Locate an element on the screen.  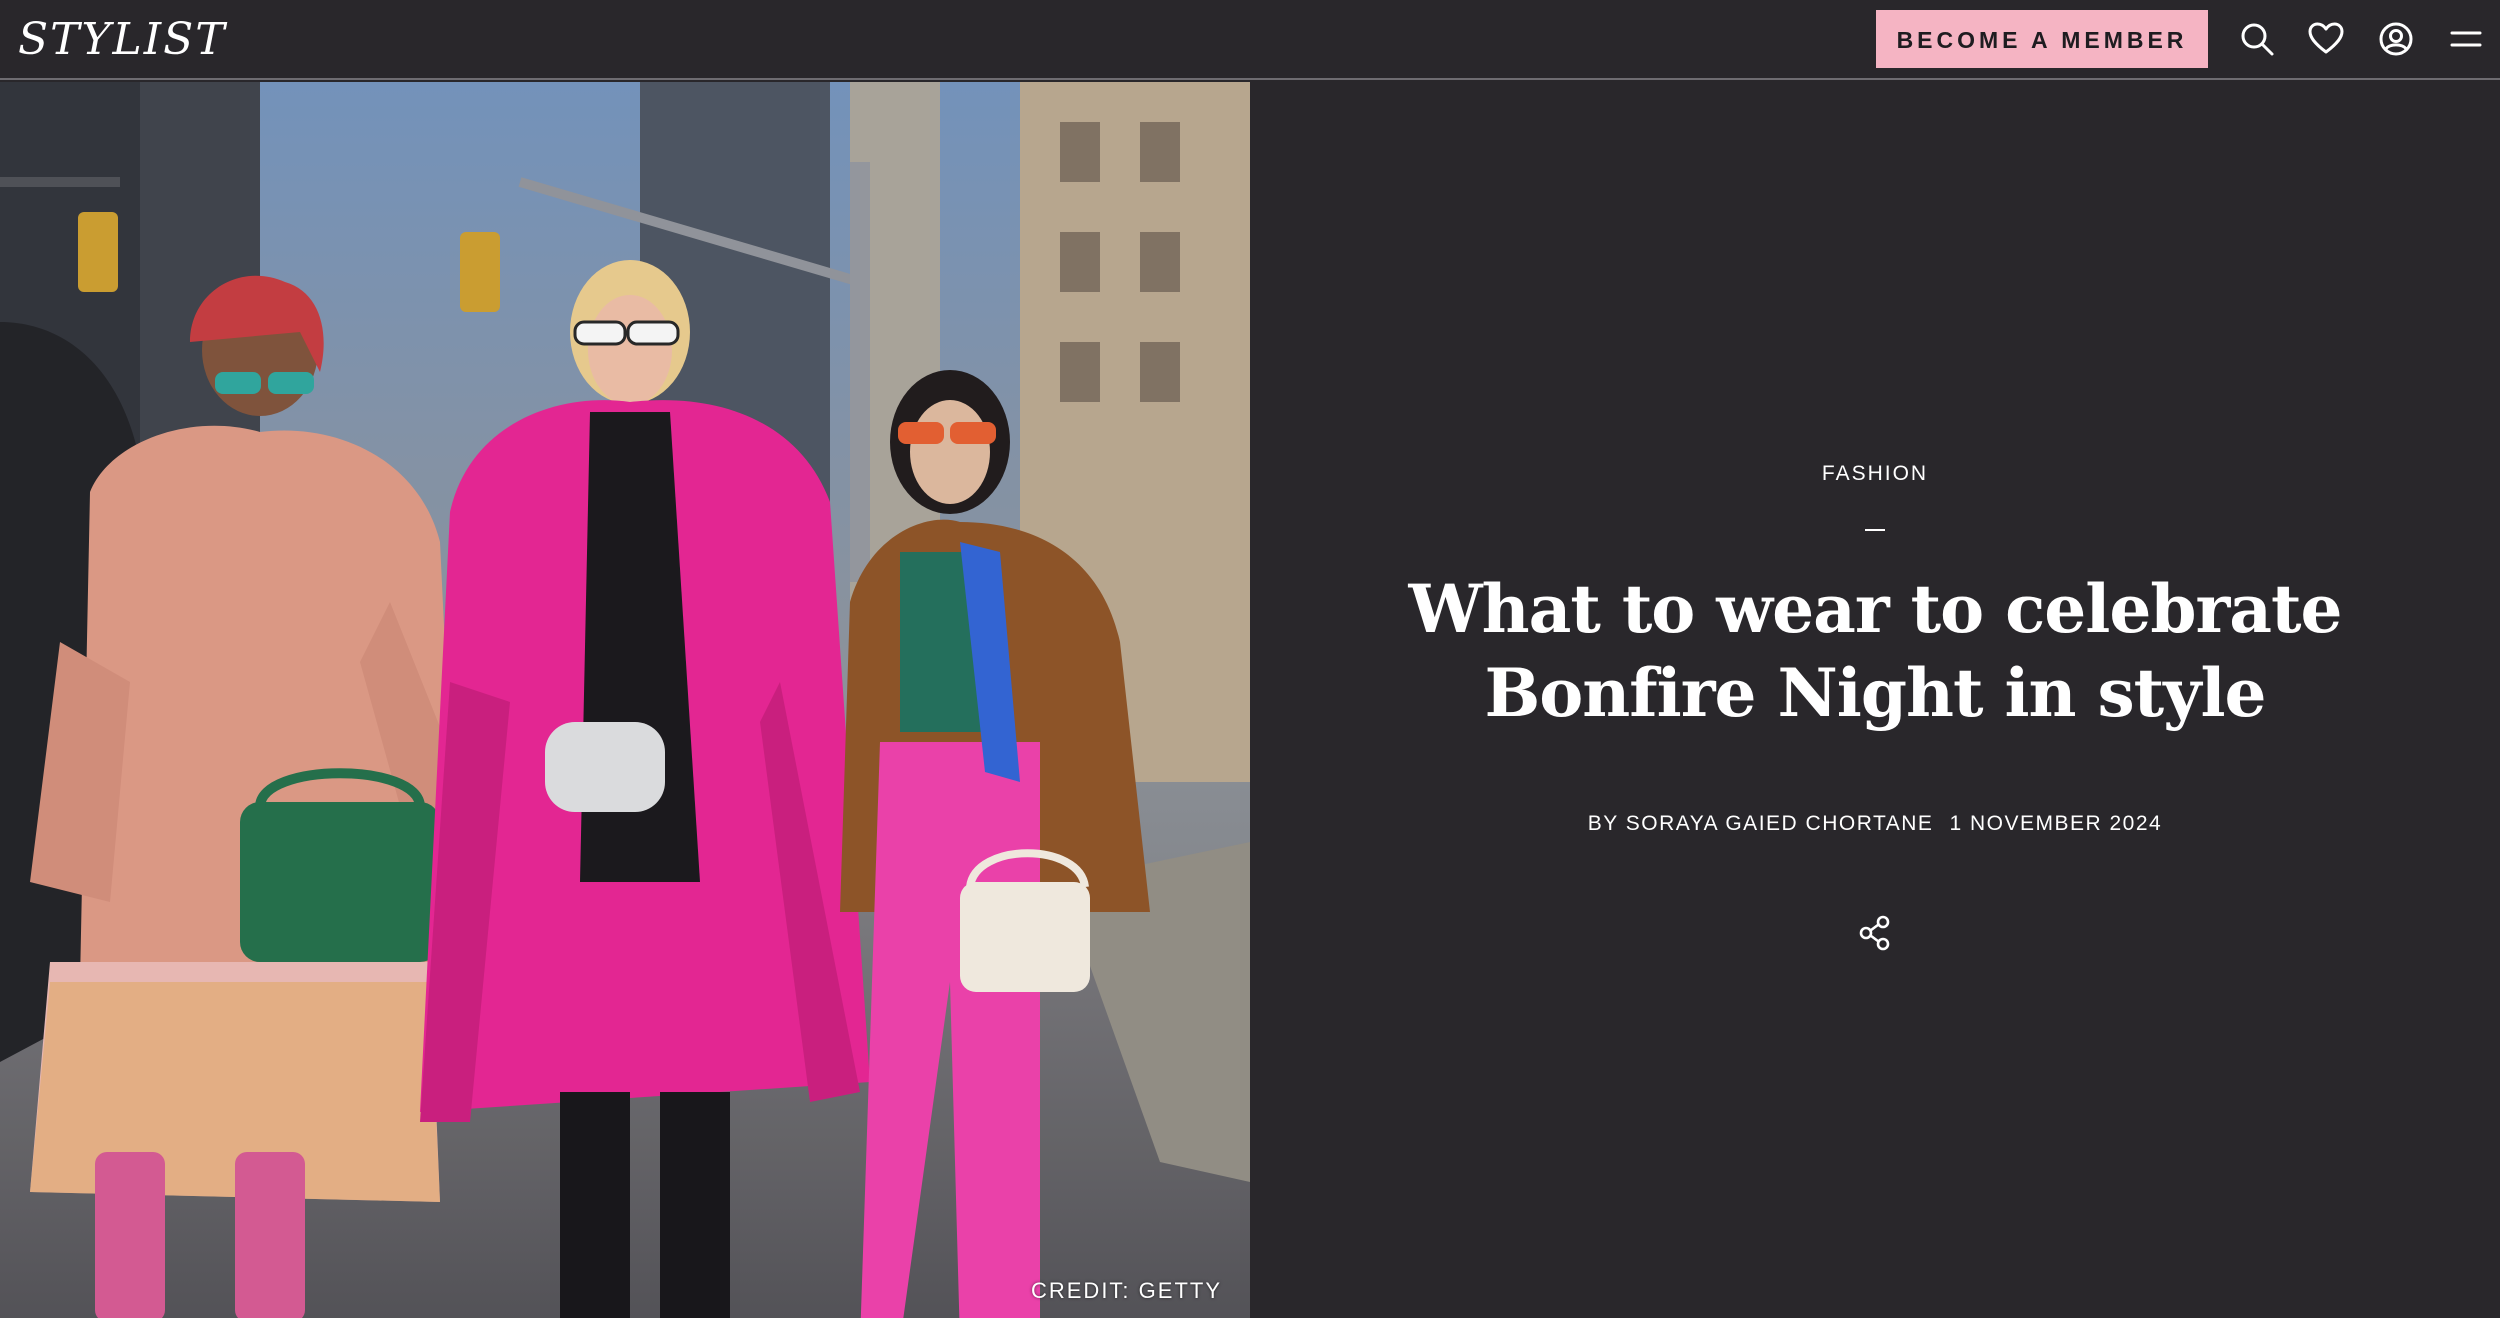
menu-icon is located at coordinates (2466, 39).